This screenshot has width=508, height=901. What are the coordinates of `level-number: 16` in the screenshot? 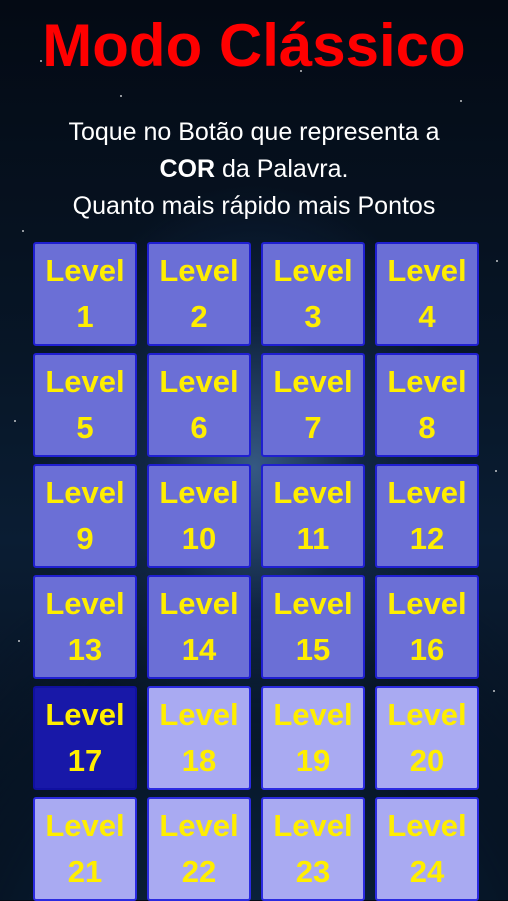 It's located at (427, 649).